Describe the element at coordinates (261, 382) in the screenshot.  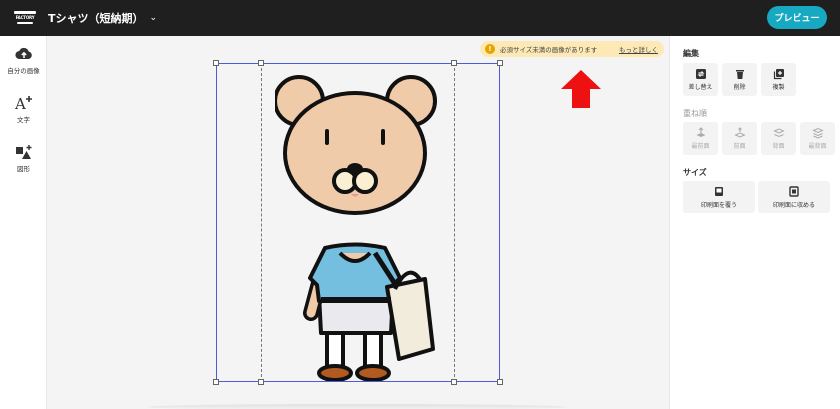
I see `resize-handle-bottom-inner-left` at that location.